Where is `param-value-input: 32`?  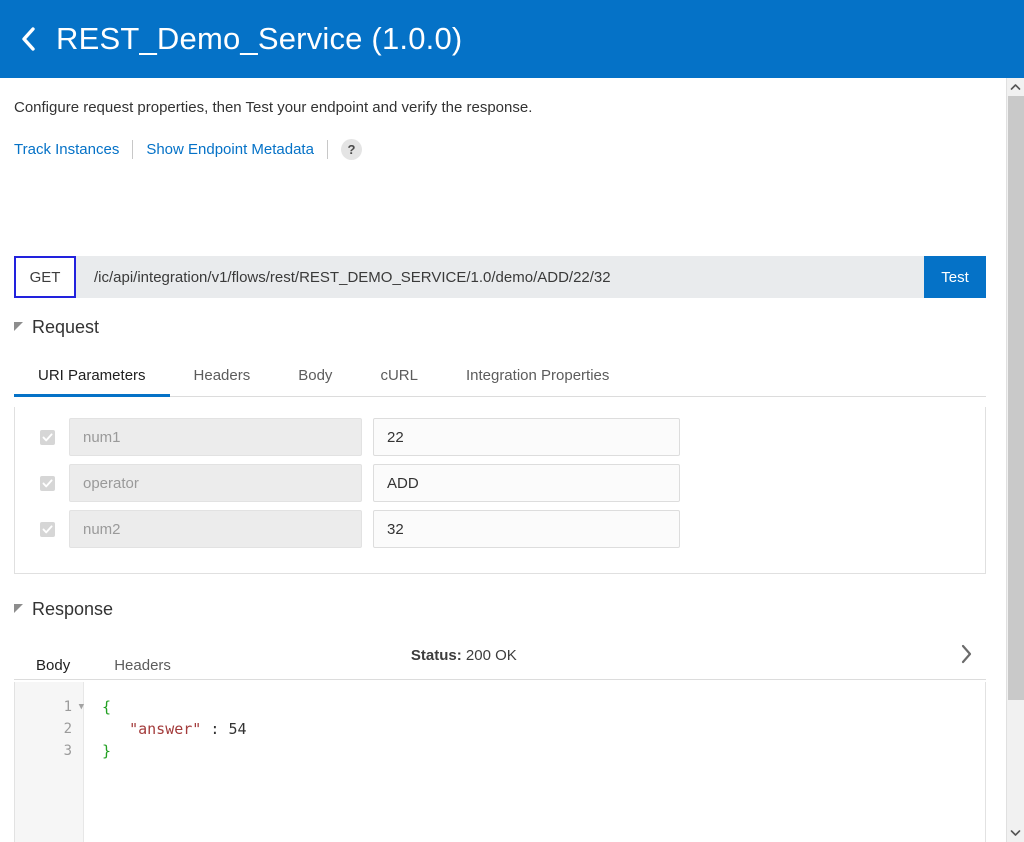
param-value-input: 32 is located at coordinates (526, 529).